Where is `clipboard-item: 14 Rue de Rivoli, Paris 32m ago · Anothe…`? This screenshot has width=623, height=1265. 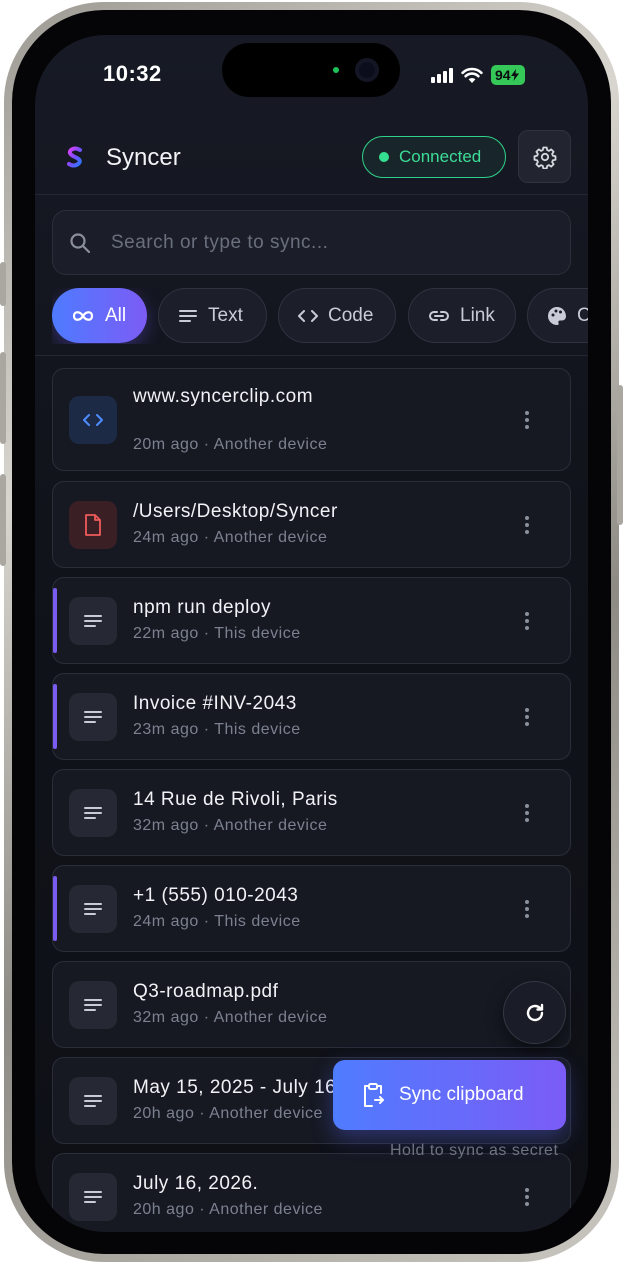 clipboard-item: 14 Rue de Rivoli, Paris 32m ago · Anothe… is located at coordinates (311, 812).